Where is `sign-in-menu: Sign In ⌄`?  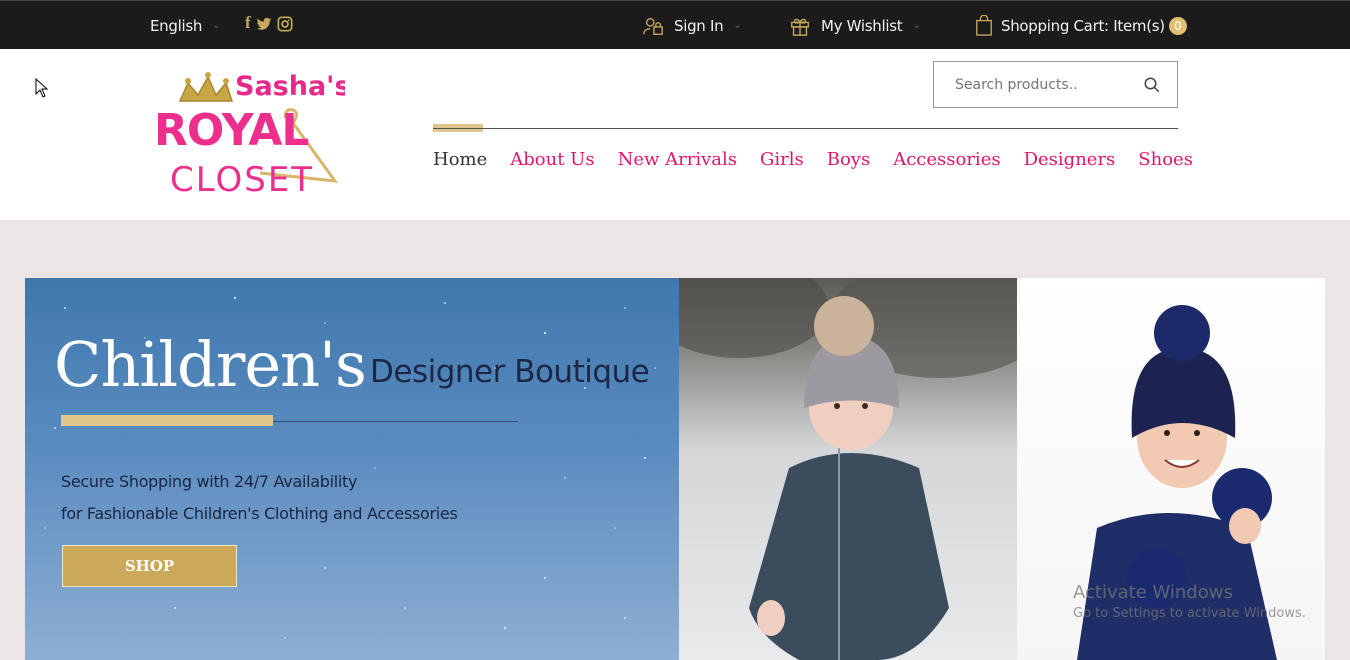
sign-in-menu: Sign In ⌄ is located at coordinates (692, 25).